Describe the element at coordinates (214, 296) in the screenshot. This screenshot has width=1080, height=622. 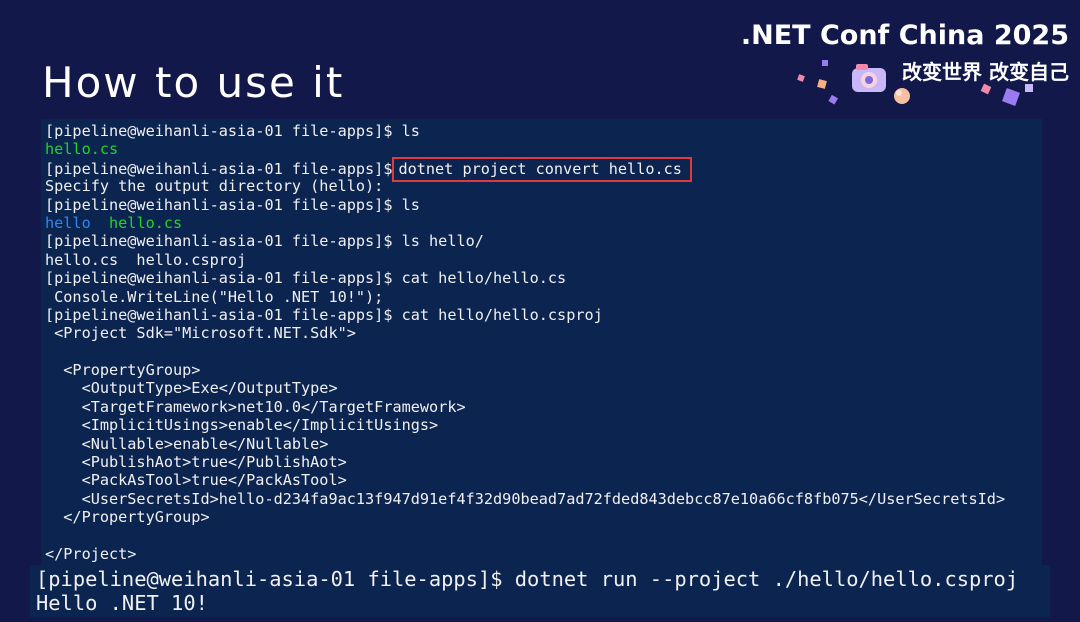
I see `terminal-line: Console.WriteLine("Hello .NET 10!");` at that location.